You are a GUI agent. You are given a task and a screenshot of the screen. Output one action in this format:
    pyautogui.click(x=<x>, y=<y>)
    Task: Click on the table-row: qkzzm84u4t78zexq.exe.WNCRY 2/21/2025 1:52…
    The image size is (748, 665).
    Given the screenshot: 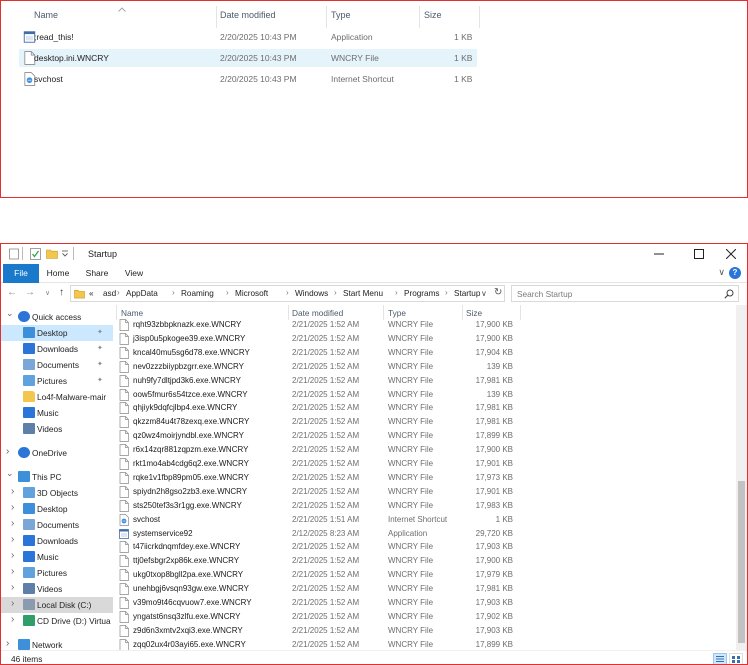 What is the action you would take?
    pyautogui.click(x=315, y=422)
    